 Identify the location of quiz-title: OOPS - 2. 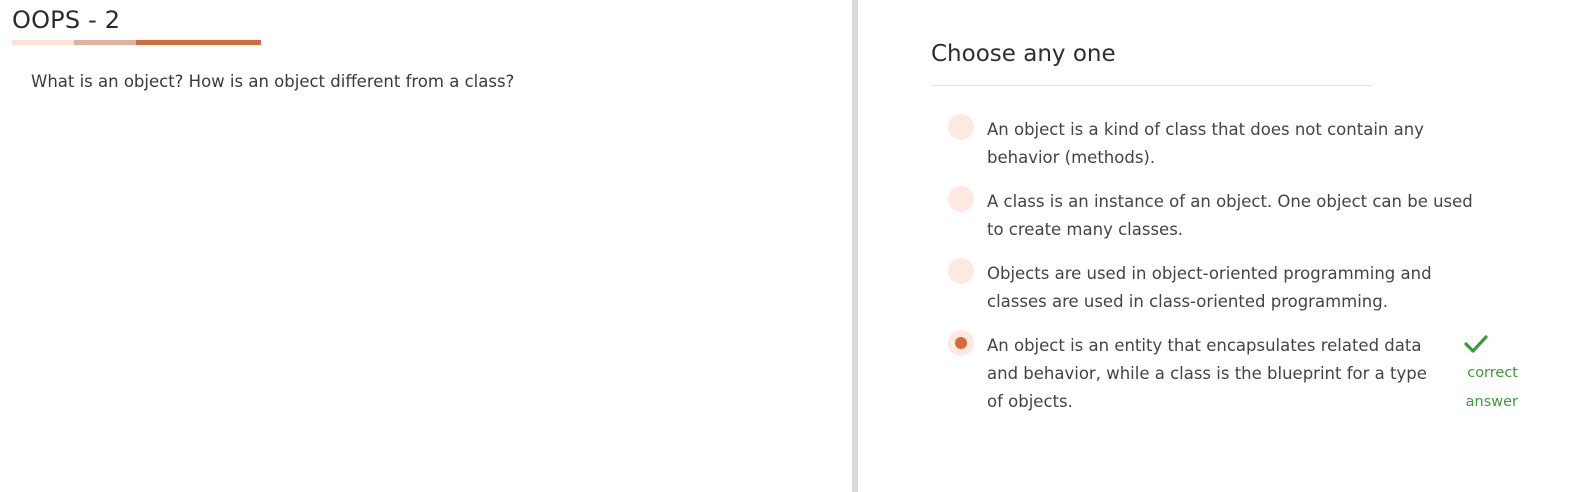
(66, 20).